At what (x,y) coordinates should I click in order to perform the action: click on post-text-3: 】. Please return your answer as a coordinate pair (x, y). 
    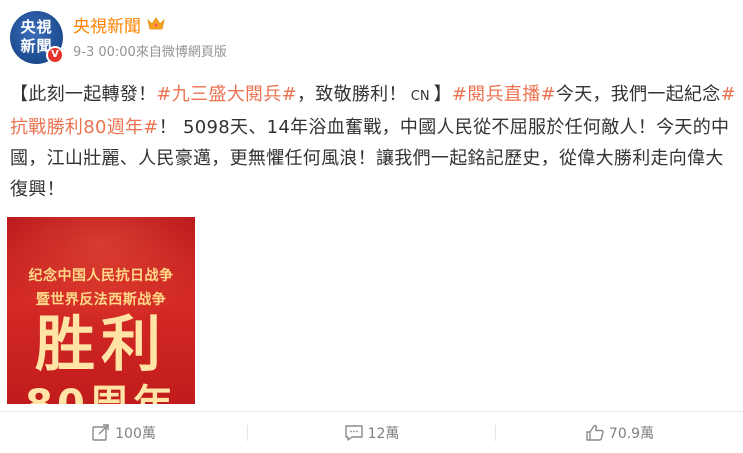
    Looking at the image, I should click on (442, 94).